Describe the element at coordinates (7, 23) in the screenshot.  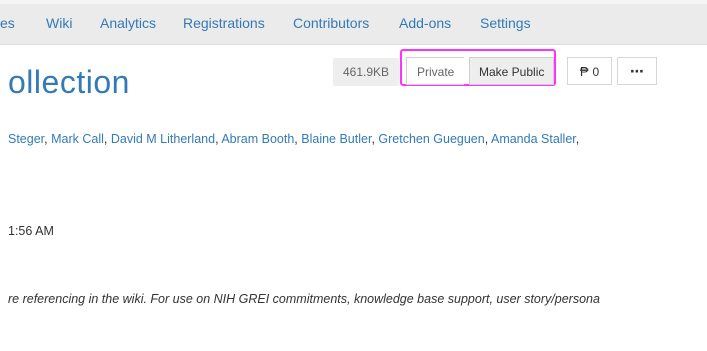
I see `nav-item-files: es` at that location.